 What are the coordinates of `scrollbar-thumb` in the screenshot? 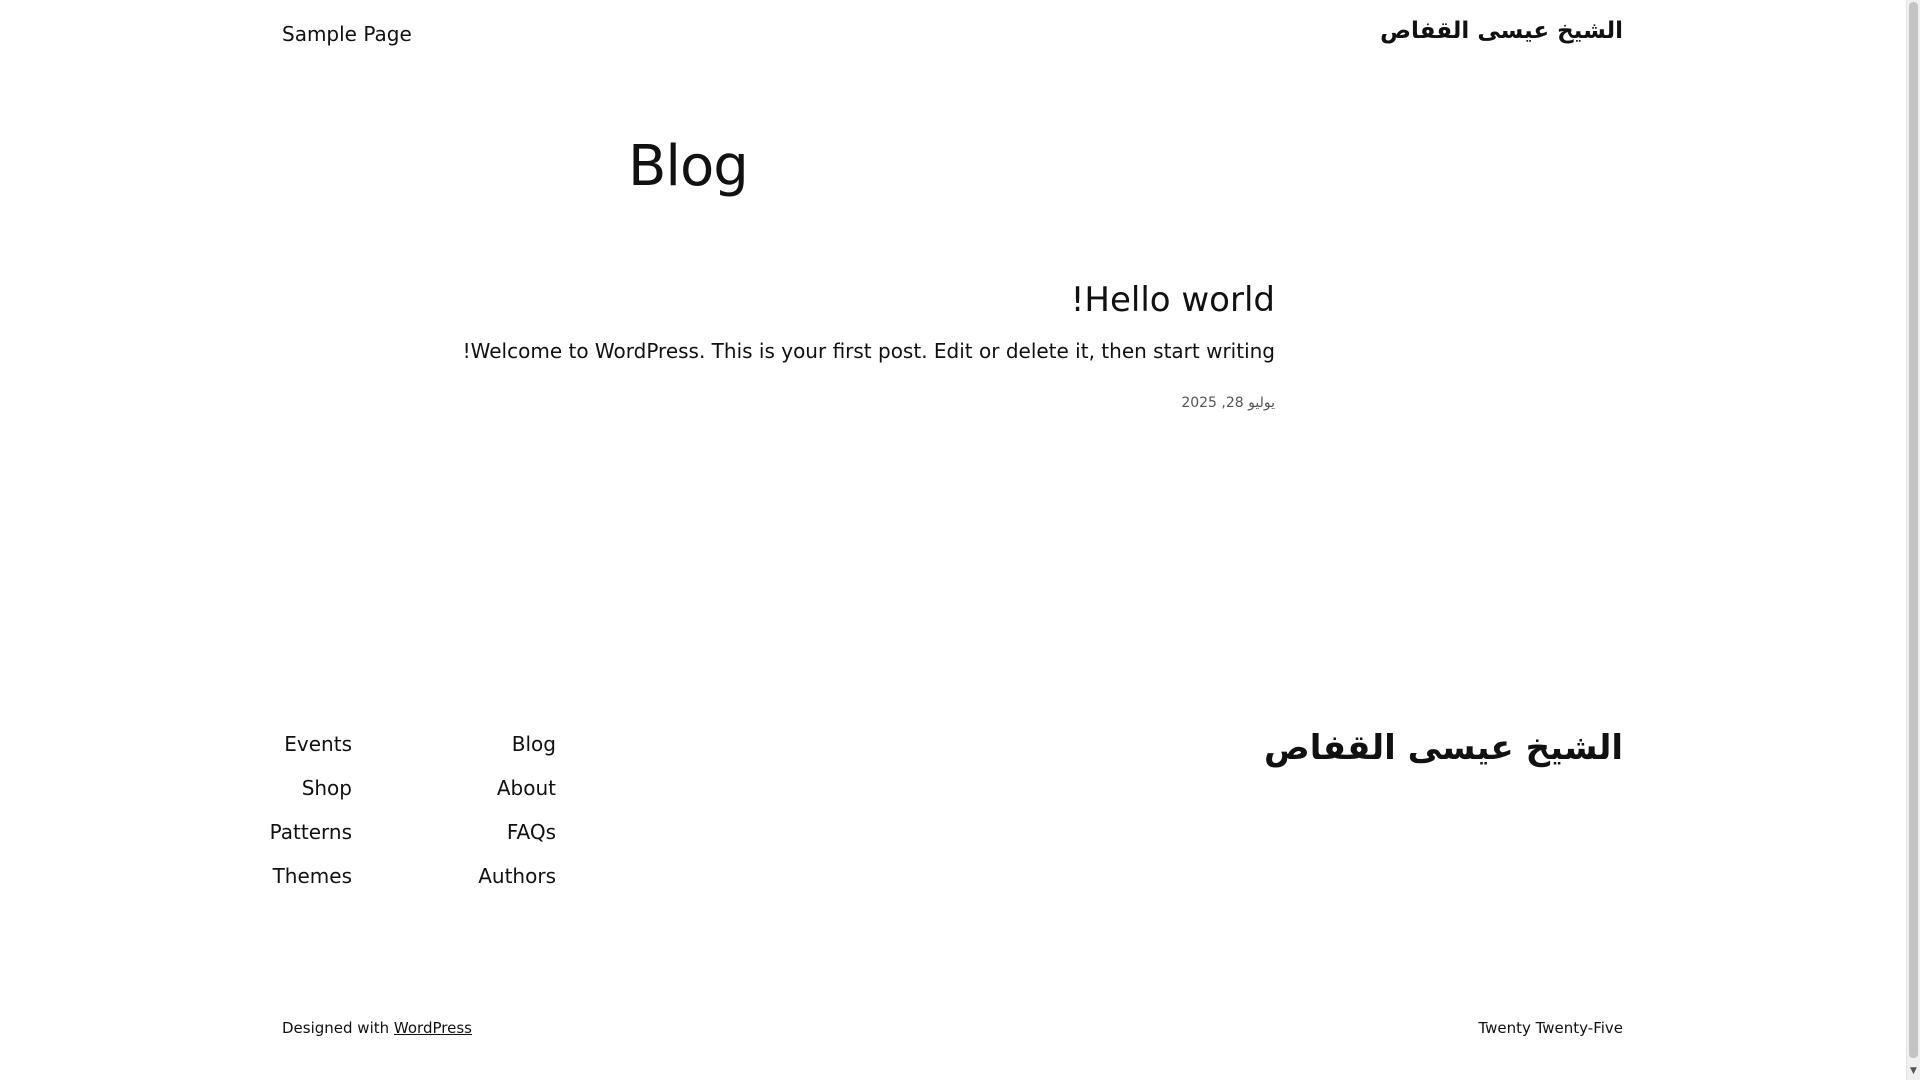 It's located at (1913, 530).